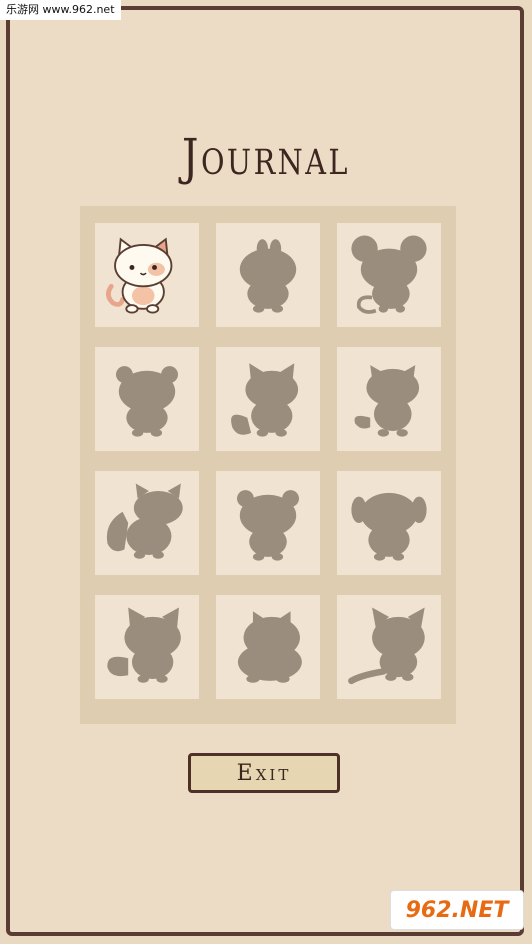  Describe the element at coordinates (457, 910) in the screenshot. I see `site-logo: 962.NET` at that location.